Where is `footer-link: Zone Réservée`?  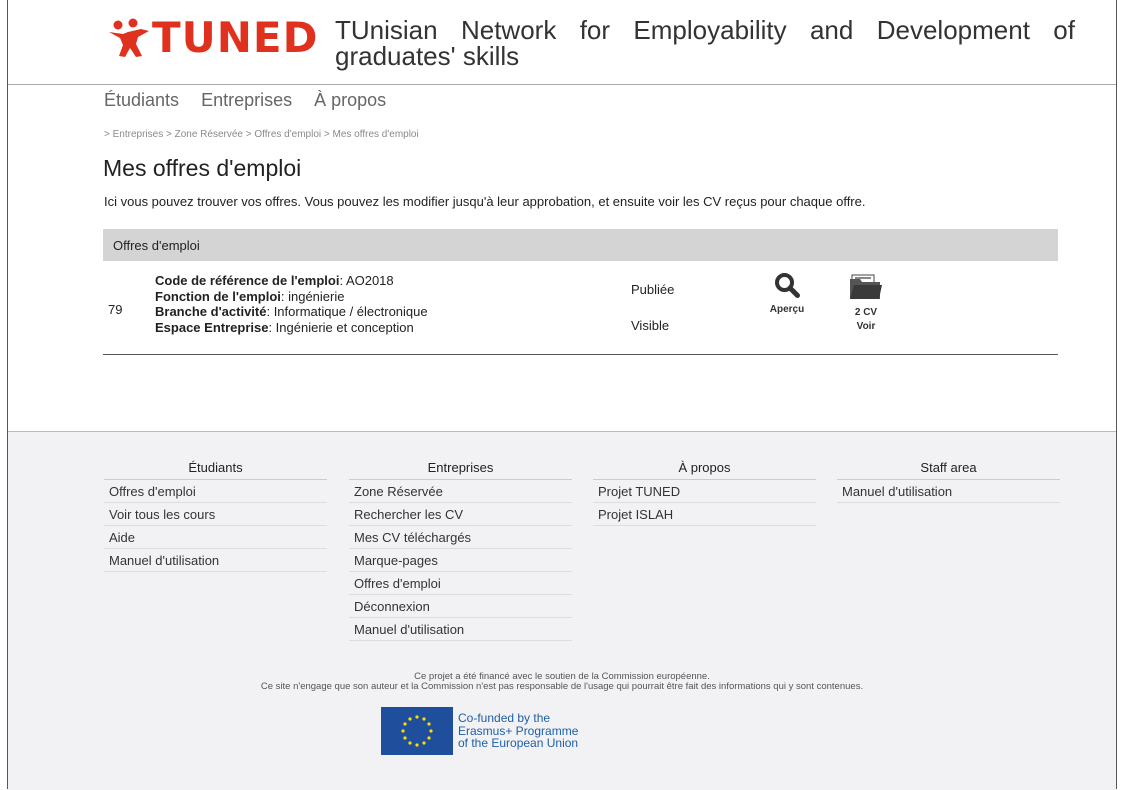 footer-link: Zone Réservée is located at coordinates (460, 491).